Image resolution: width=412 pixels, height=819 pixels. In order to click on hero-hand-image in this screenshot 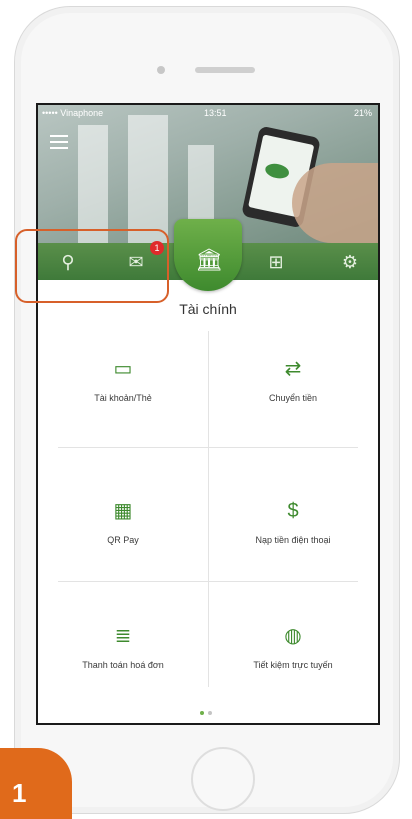, I will do `click(335, 203)`.